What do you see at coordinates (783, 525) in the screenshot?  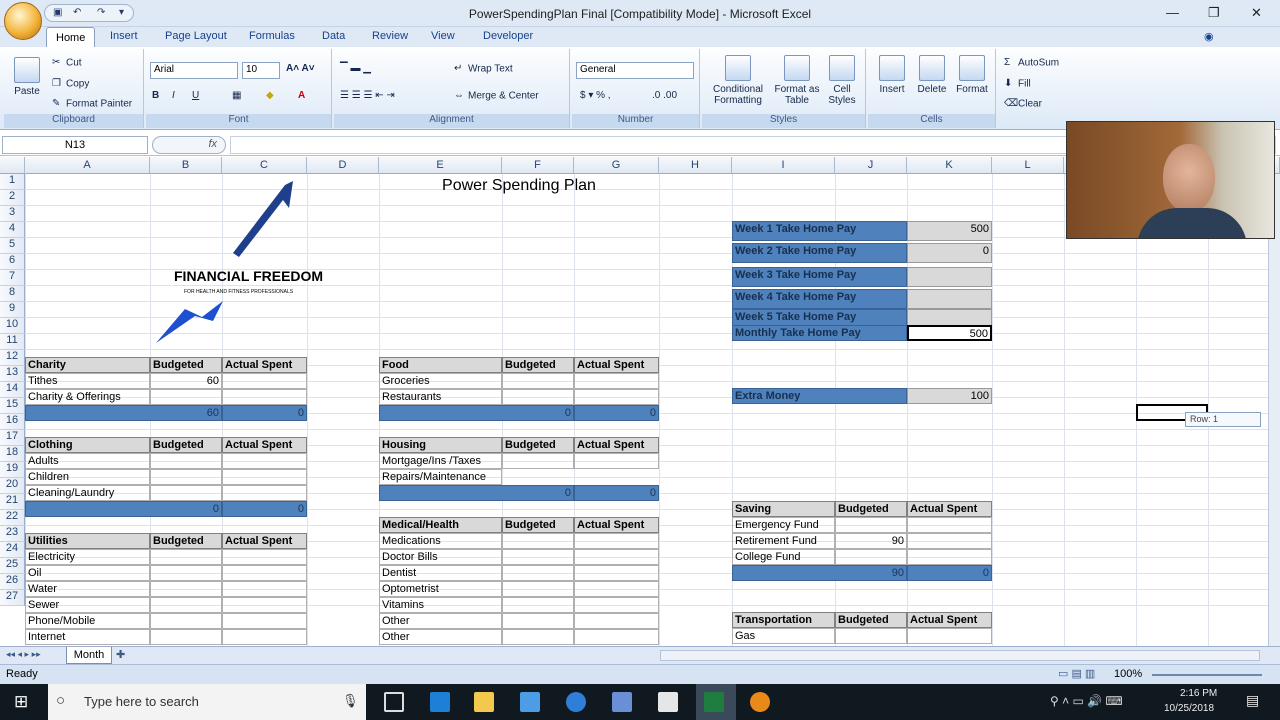 I see `saving-row: Emergency Fund` at bounding box center [783, 525].